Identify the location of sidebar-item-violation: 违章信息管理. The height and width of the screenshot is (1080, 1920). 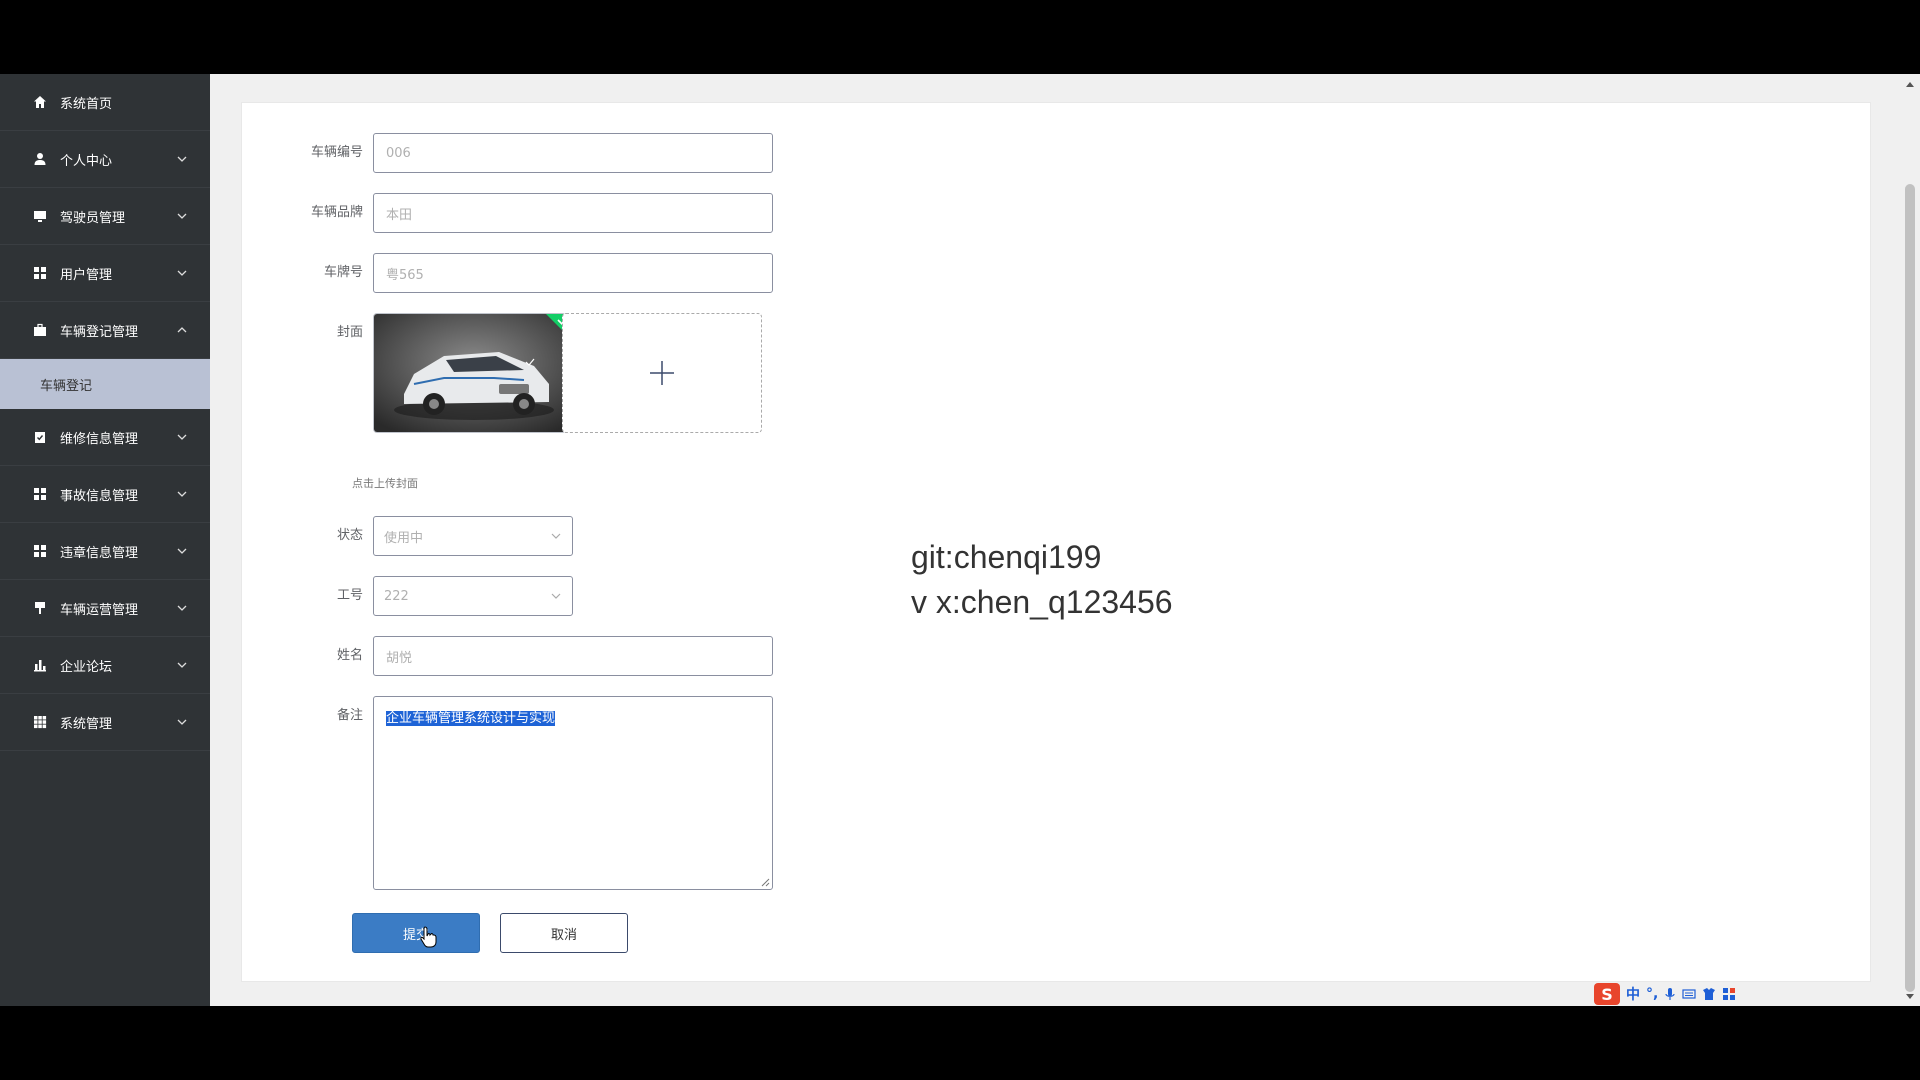
(105, 551).